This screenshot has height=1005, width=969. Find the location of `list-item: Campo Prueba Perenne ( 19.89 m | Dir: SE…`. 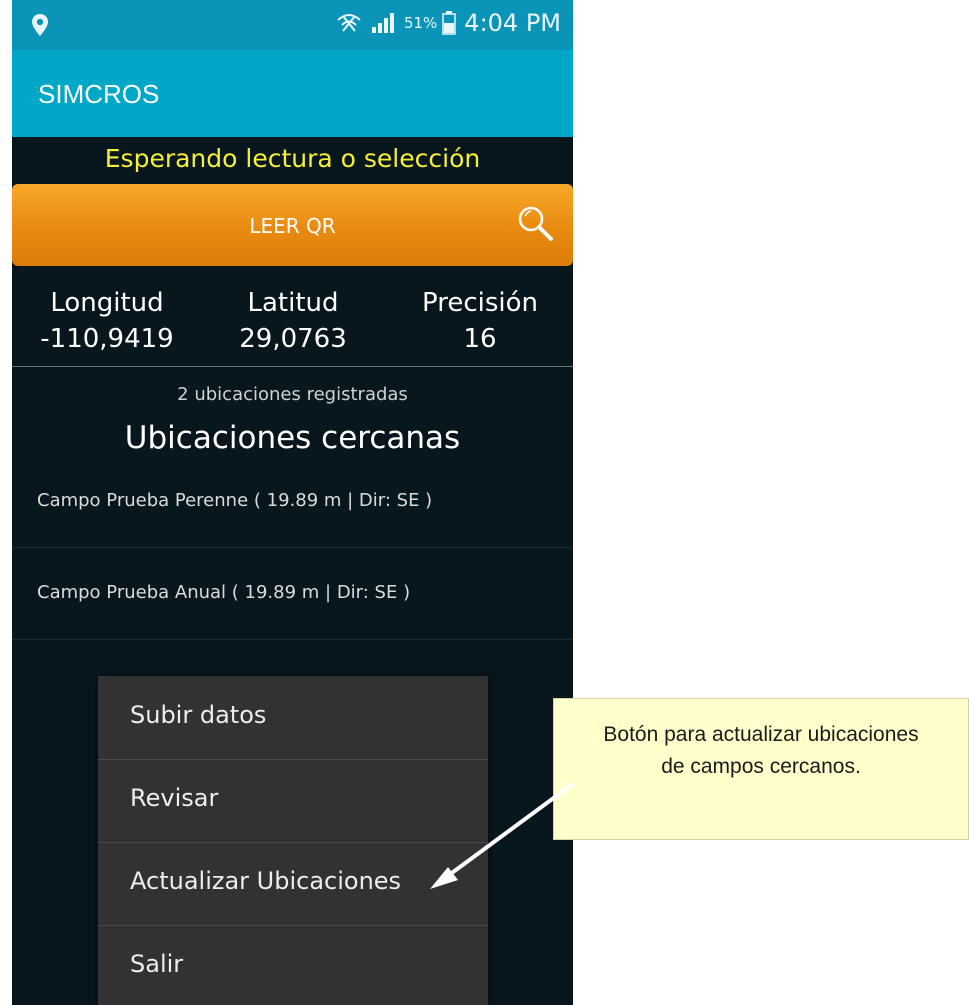

list-item: Campo Prueba Perenne ( 19.89 m | Dir: SE… is located at coordinates (292, 501).